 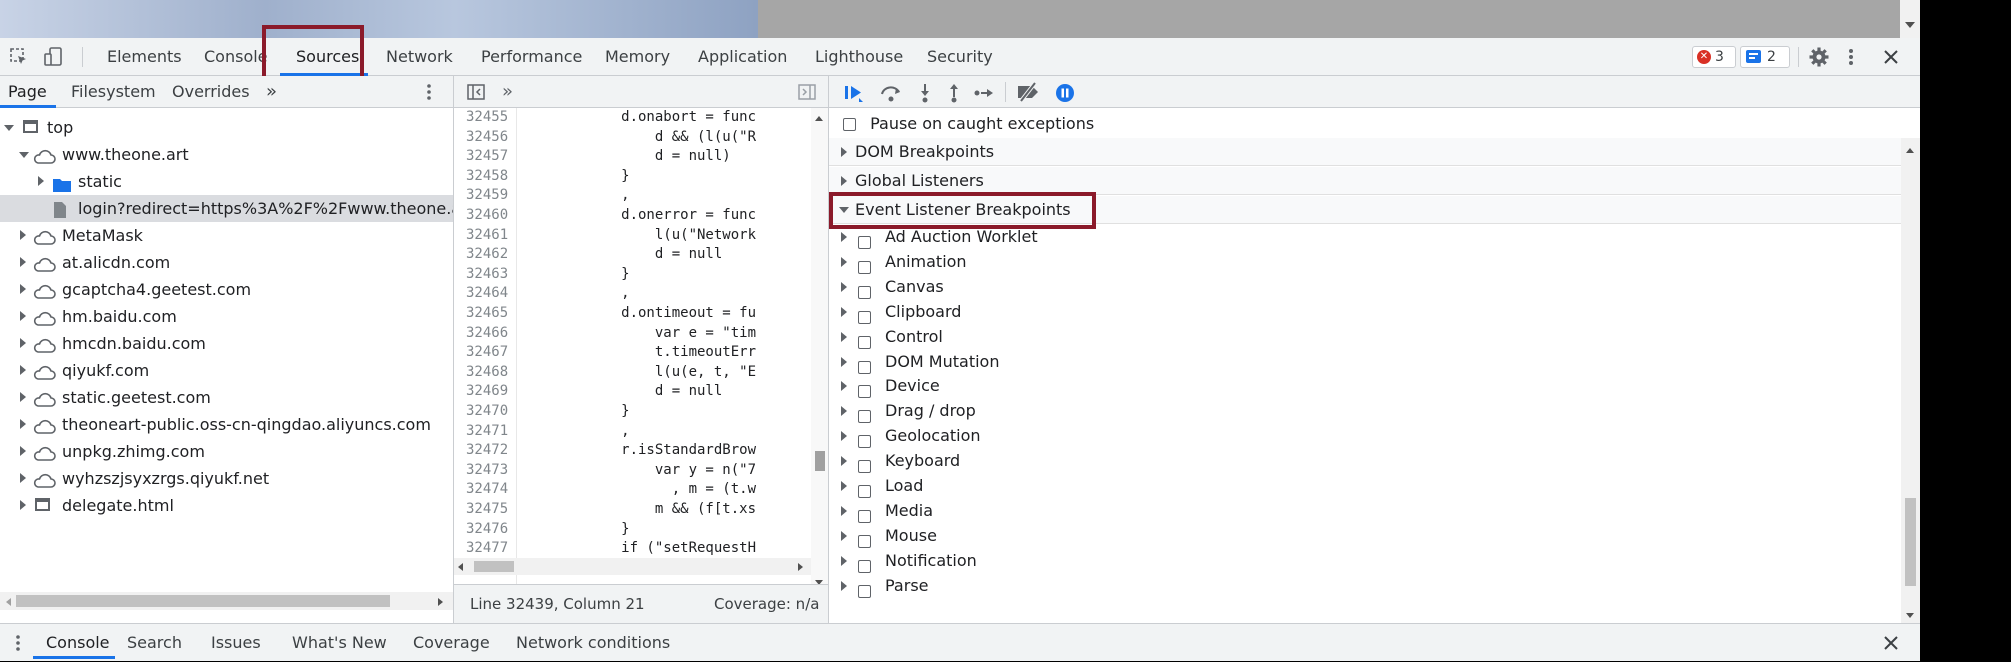 I want to click on coverage-status: Coverage: n/a, so click(x=766, y=604).